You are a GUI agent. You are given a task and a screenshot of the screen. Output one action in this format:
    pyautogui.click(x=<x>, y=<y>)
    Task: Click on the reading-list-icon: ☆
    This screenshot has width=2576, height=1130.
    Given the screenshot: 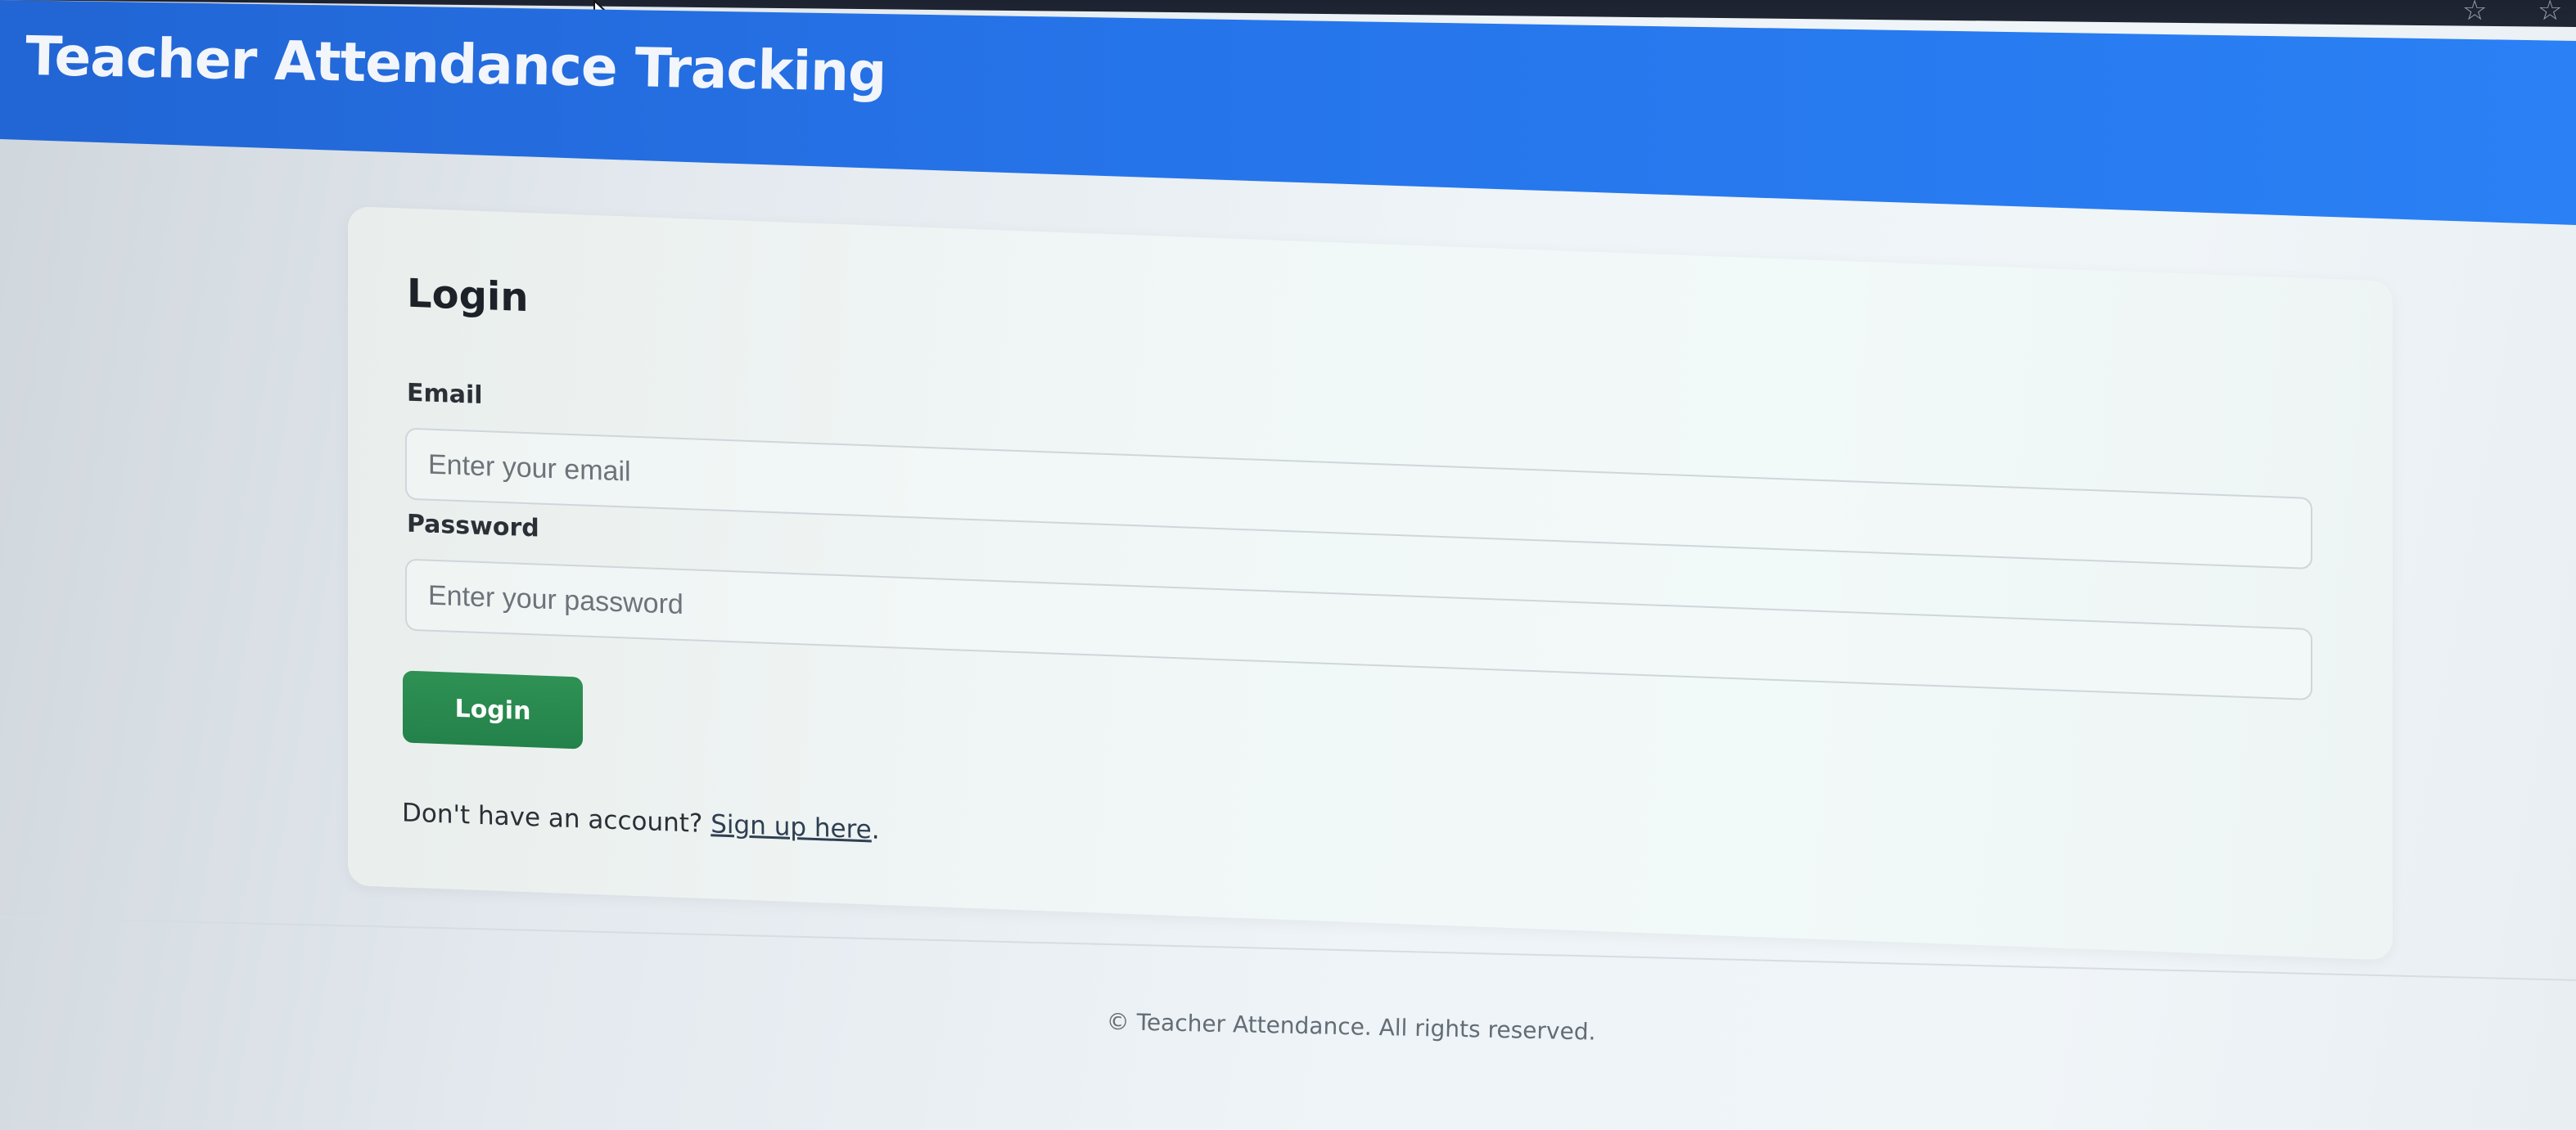 What is the action you would take?
    pyautogui.click(x=2550, y=12)
    